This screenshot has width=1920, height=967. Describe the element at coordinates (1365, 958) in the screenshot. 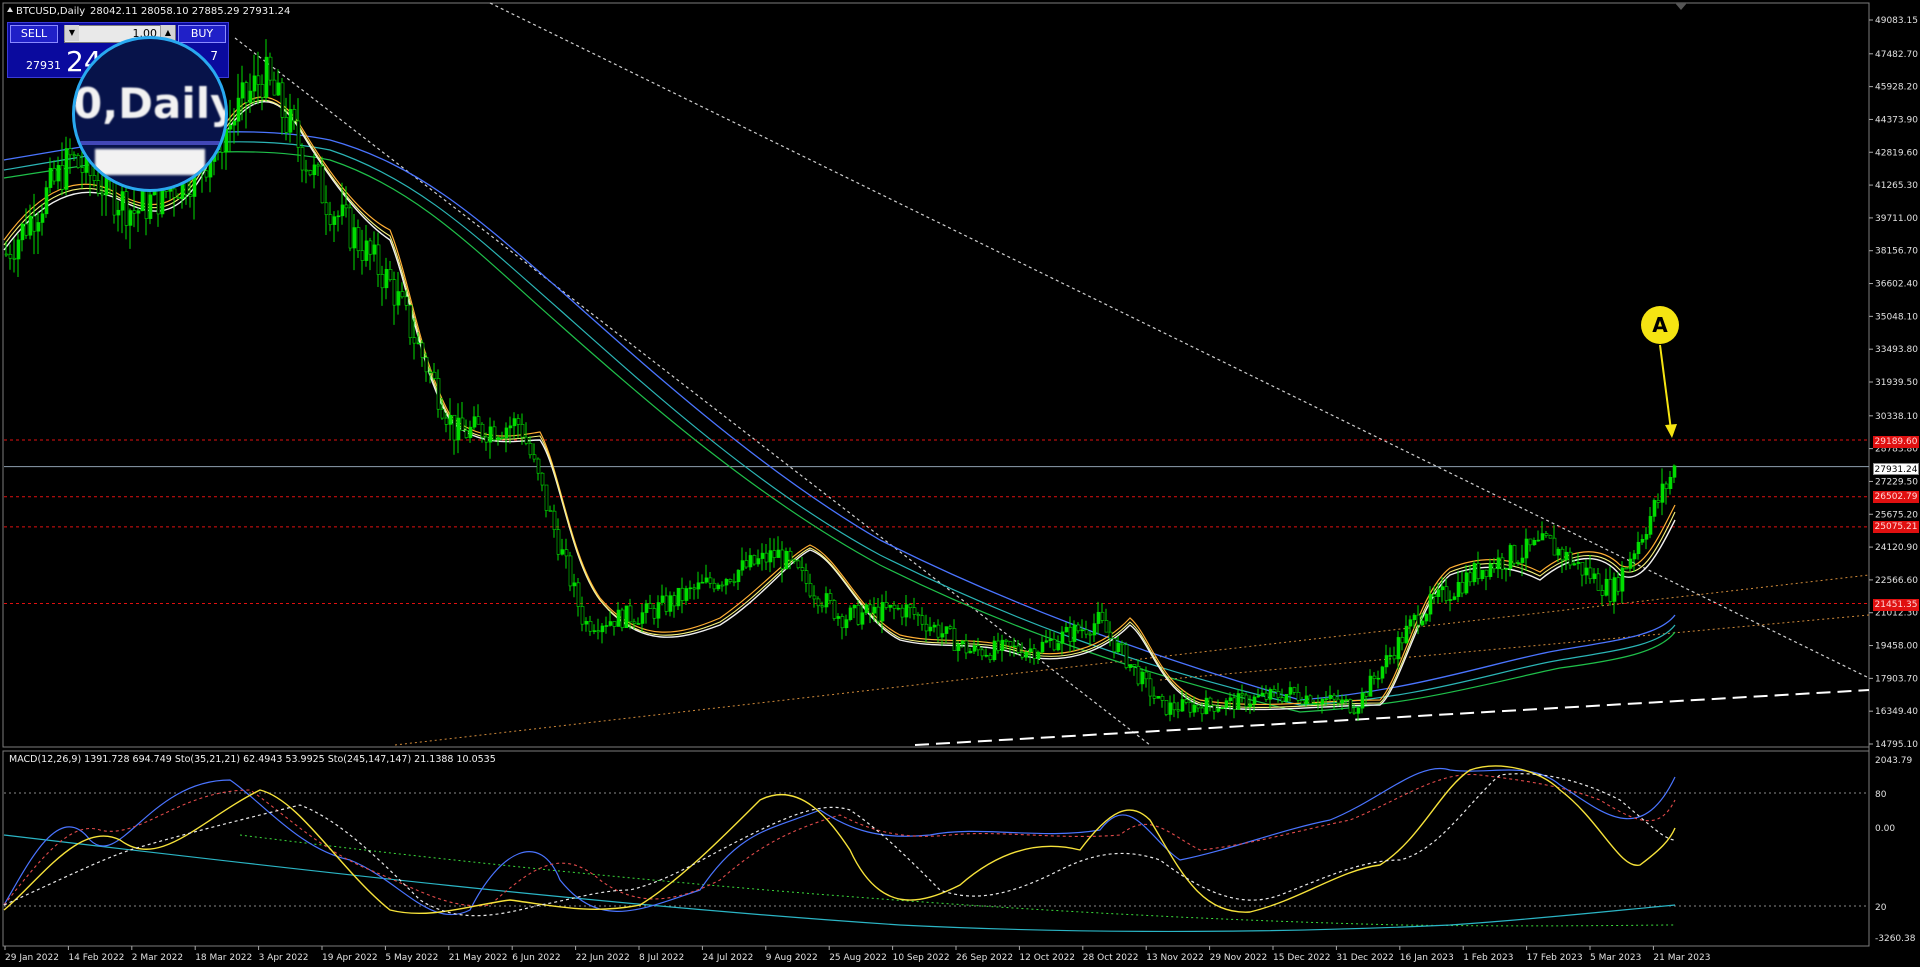

I see `time-axis-label: 31 Dec 2022` at that location.